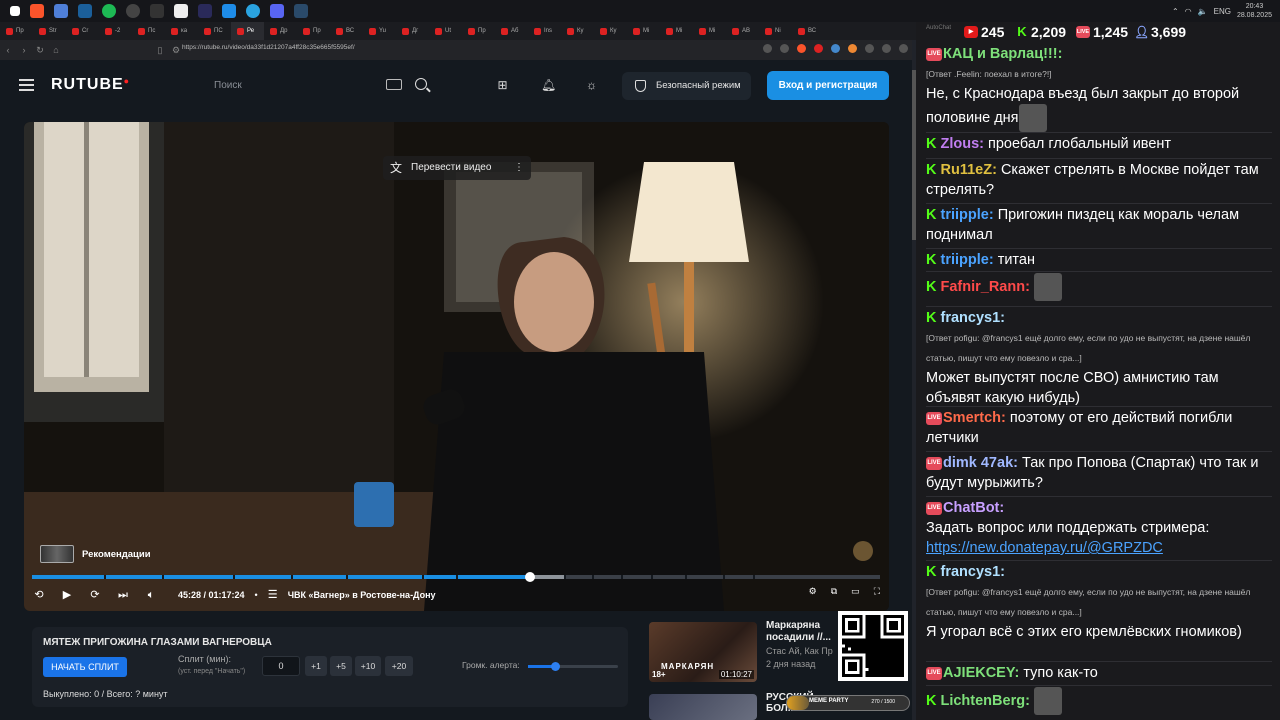  What do you see at coordinates (181, 11) in the screenshot?
I see `capcut-icon` at bounding box center [181, 11].